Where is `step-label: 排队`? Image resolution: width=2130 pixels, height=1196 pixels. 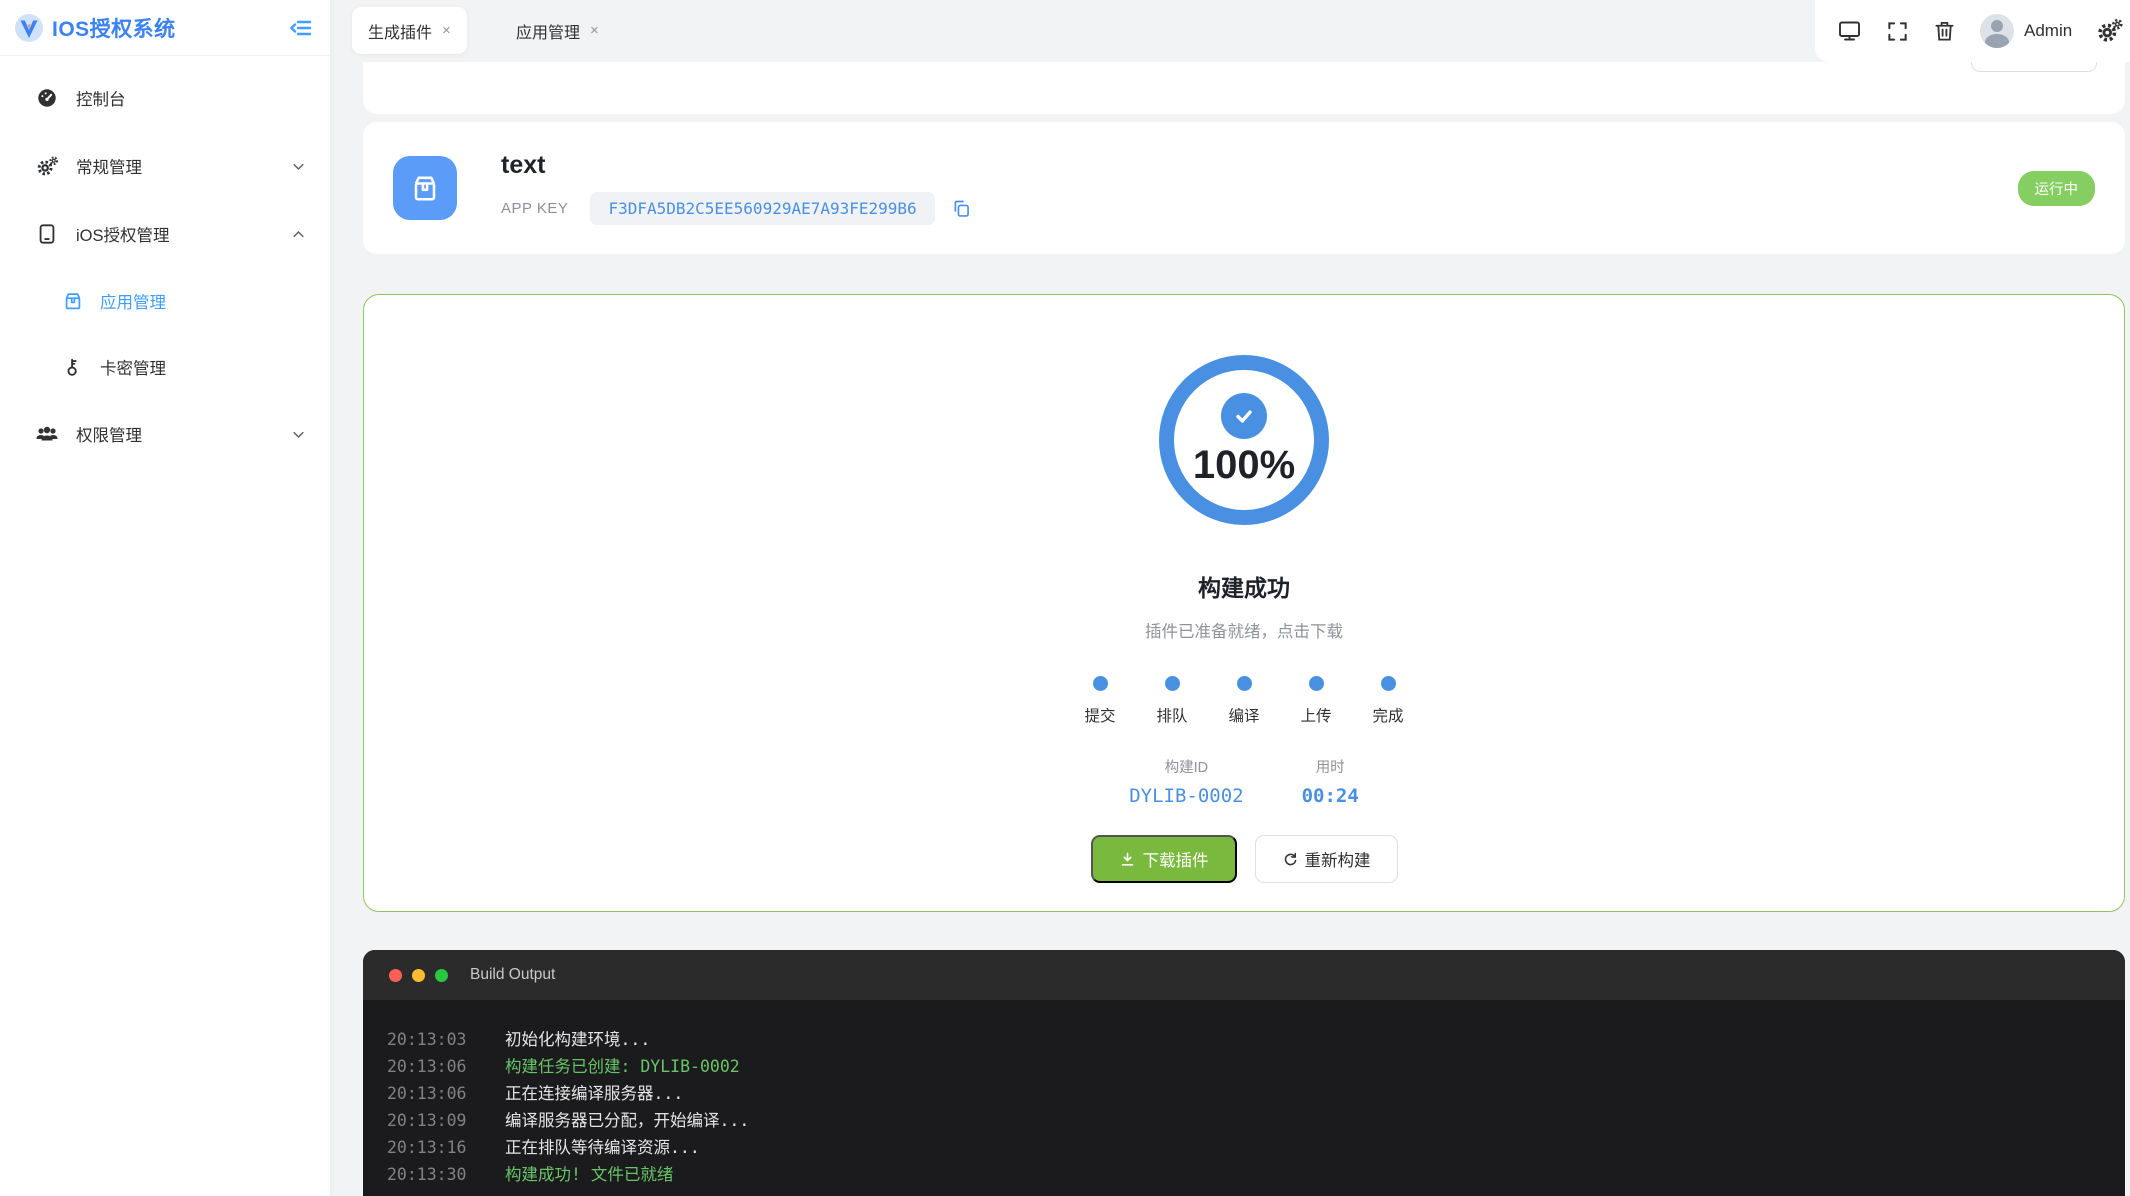
step-label: 排队 is located at coordinates (1172, 716).